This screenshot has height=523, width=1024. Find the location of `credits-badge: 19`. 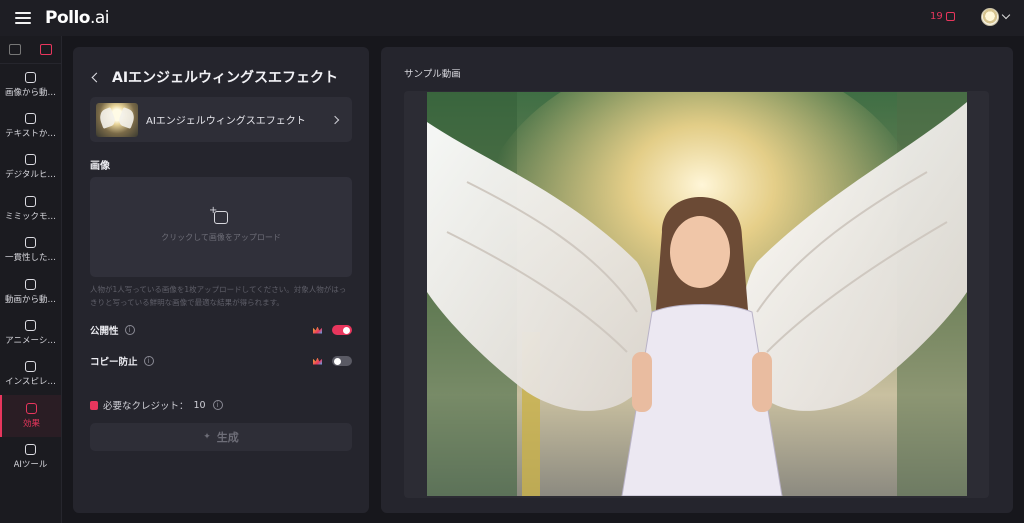

credits-badge: 19 is located at coordinates (942, 16).